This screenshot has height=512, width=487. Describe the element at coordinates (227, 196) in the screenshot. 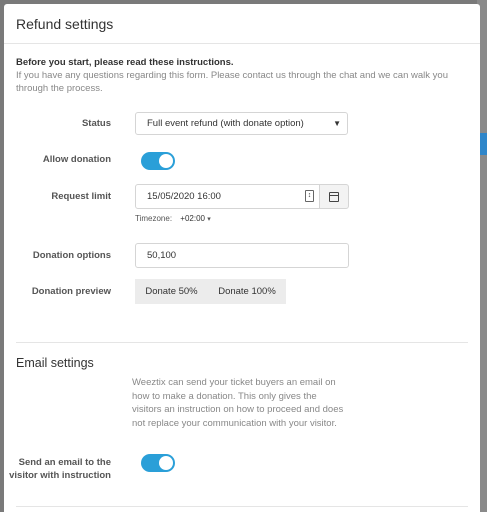

I see `request-limit-input: 15/05/2020 16:00 ↕` at that location.